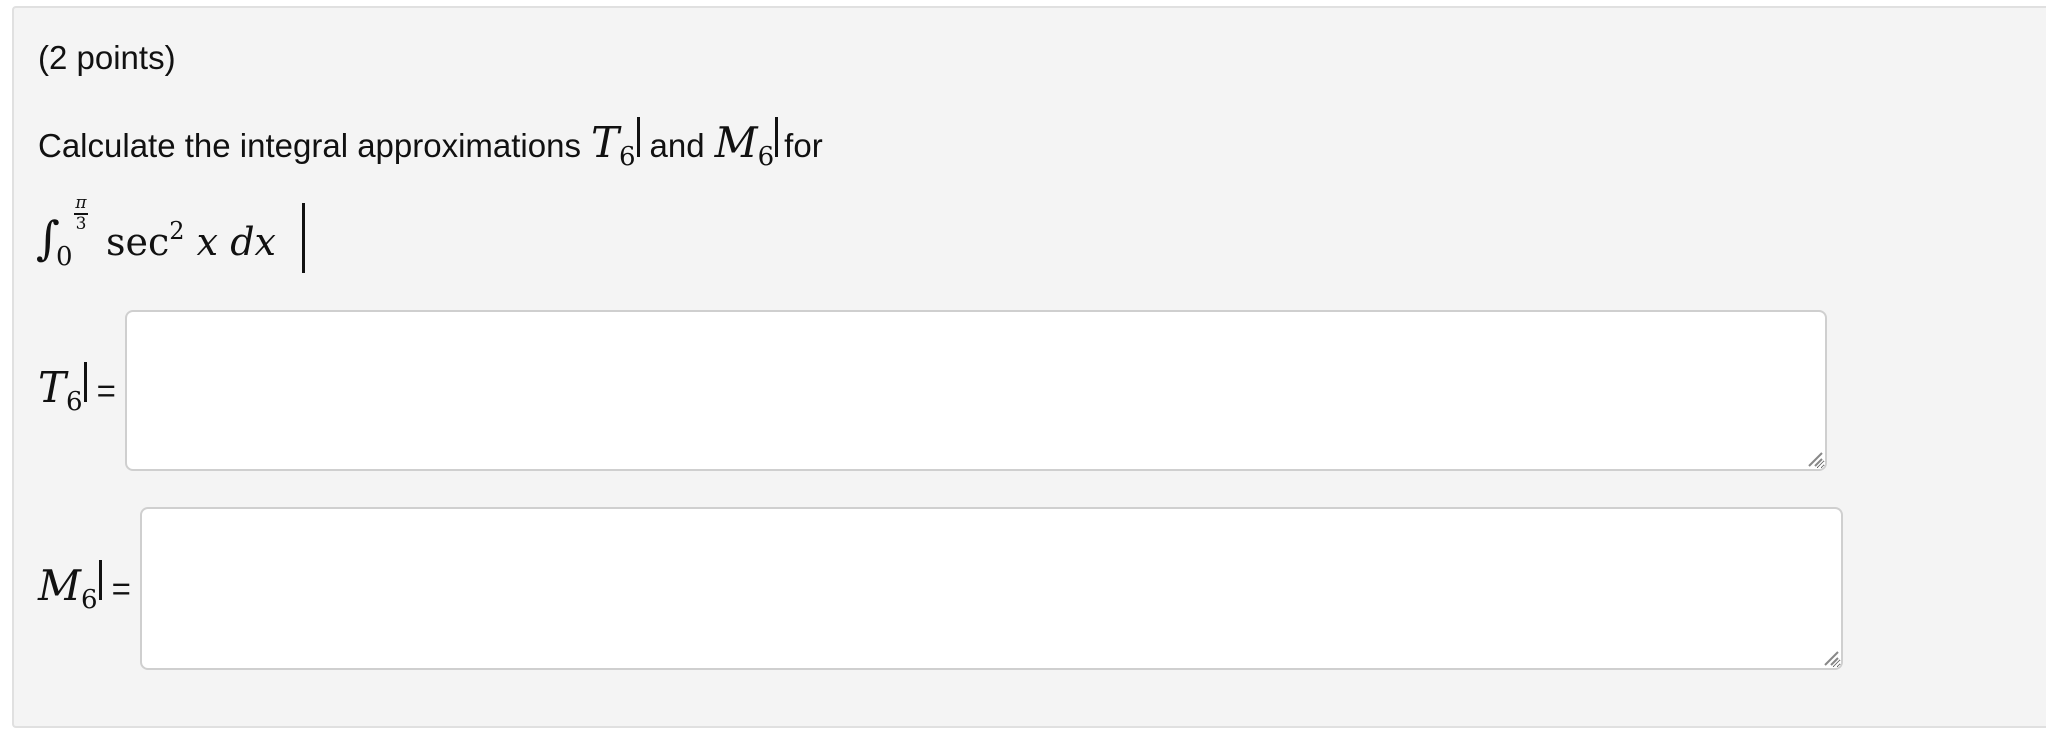 The width and height of the screenshot is (2046, 736). What do you see at coordinates (64, 257) in the screenshot?
I see `integral-lower-bound: 0` at bounding box center [64, 257].